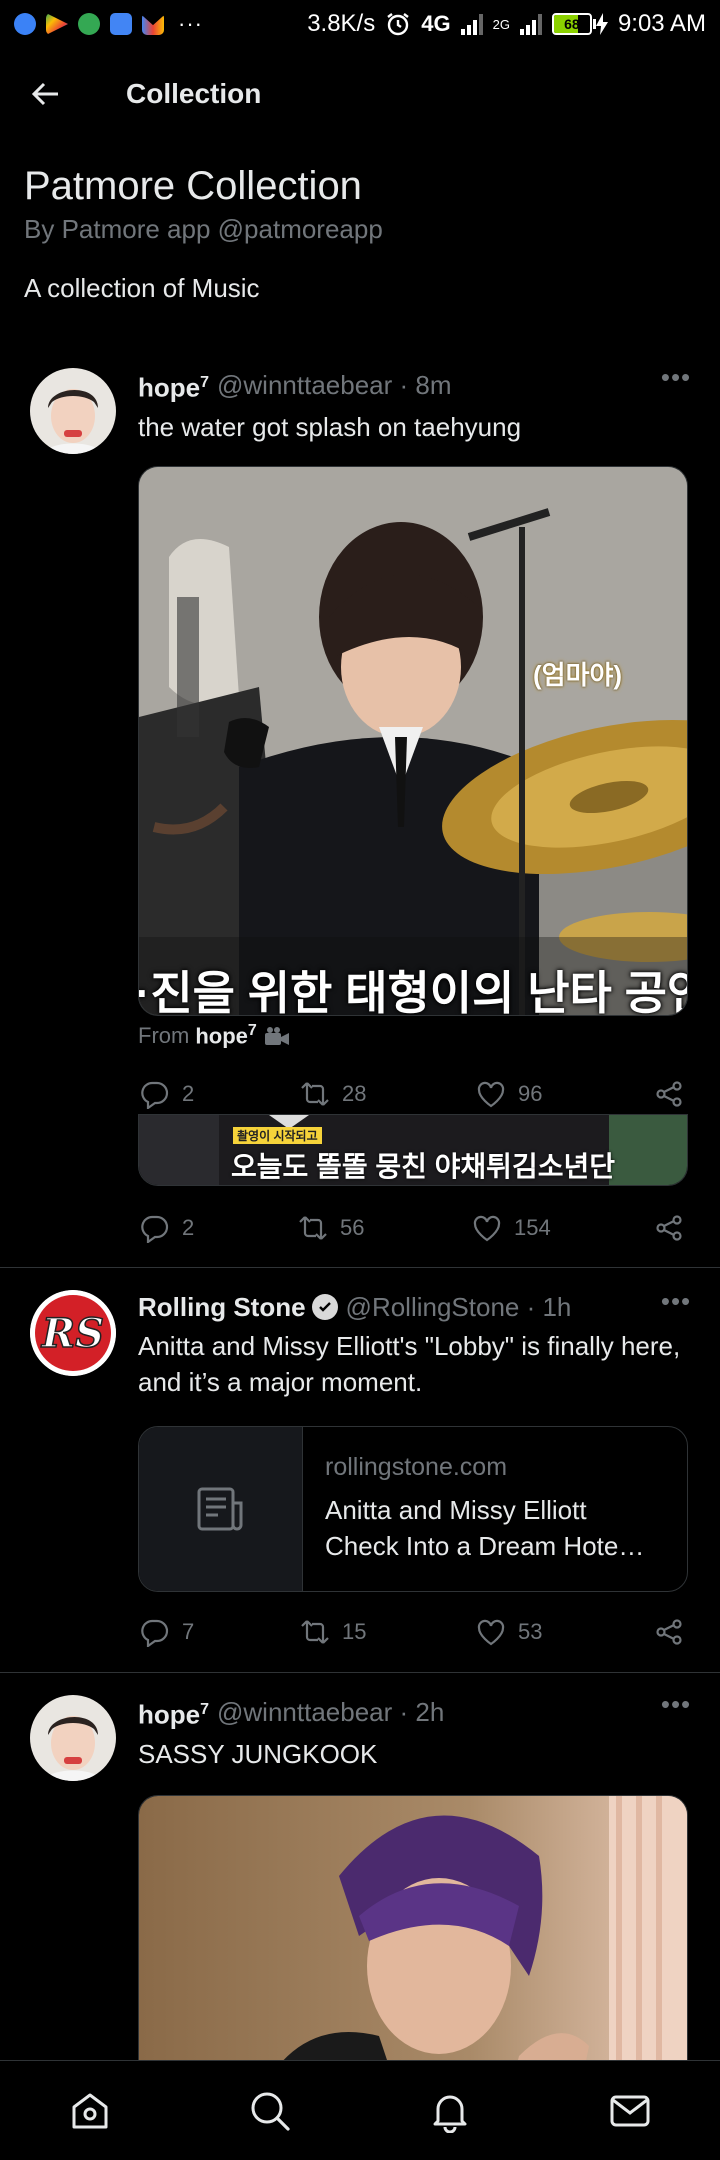 Image resolution: width=720 pixels, height=2160 pixels. Describe the element at coordinates (413, 1094) in the screenshot. I see `quoted-tweet-actions: 2 28 96` at that location.